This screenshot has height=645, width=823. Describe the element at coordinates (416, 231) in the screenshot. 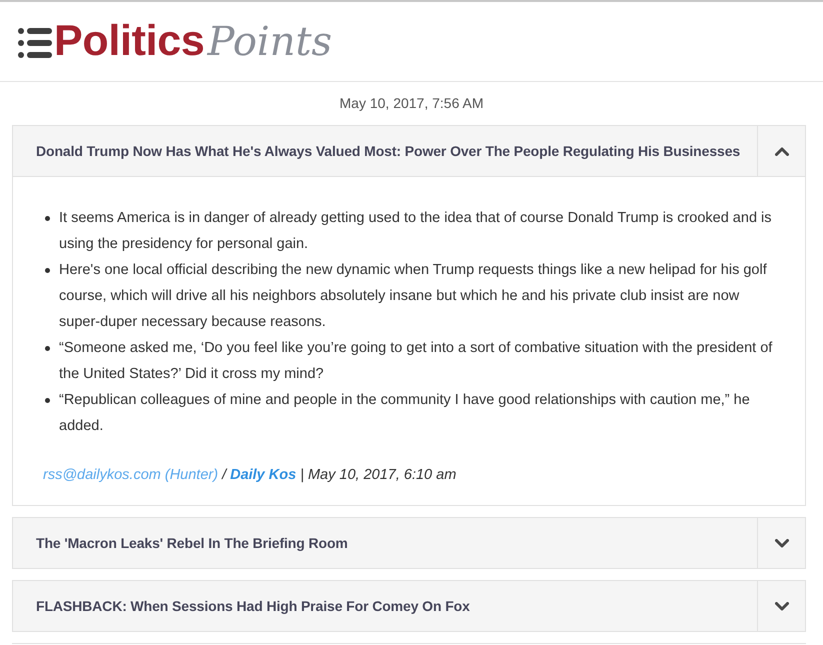

I see `bullet-text: It seems America is in danger of already getting used to the idea that of course Donald Trump is crooked and is using the presidency for personal gain.` at that location.